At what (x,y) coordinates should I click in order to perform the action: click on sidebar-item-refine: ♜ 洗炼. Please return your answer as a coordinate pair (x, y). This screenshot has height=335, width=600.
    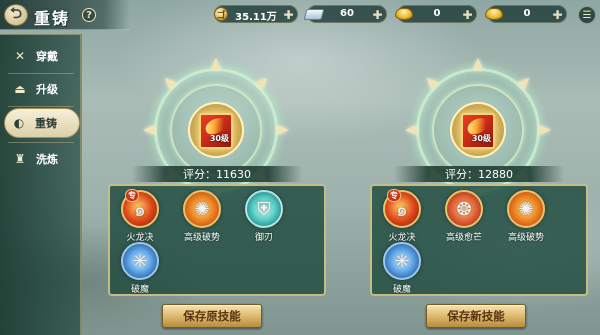
    Looking at the image, I should click on (40, 159).